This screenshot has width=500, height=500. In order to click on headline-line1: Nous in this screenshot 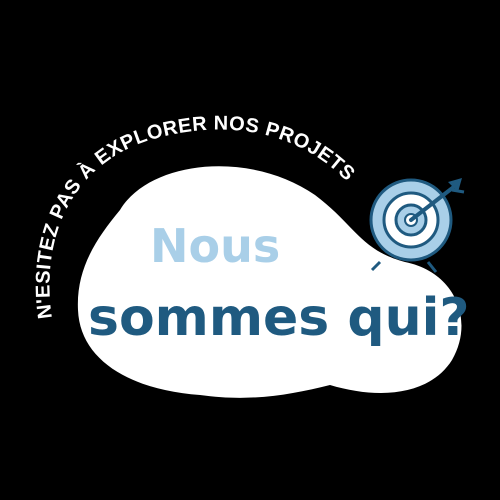, I will do `click(215, 246)`.